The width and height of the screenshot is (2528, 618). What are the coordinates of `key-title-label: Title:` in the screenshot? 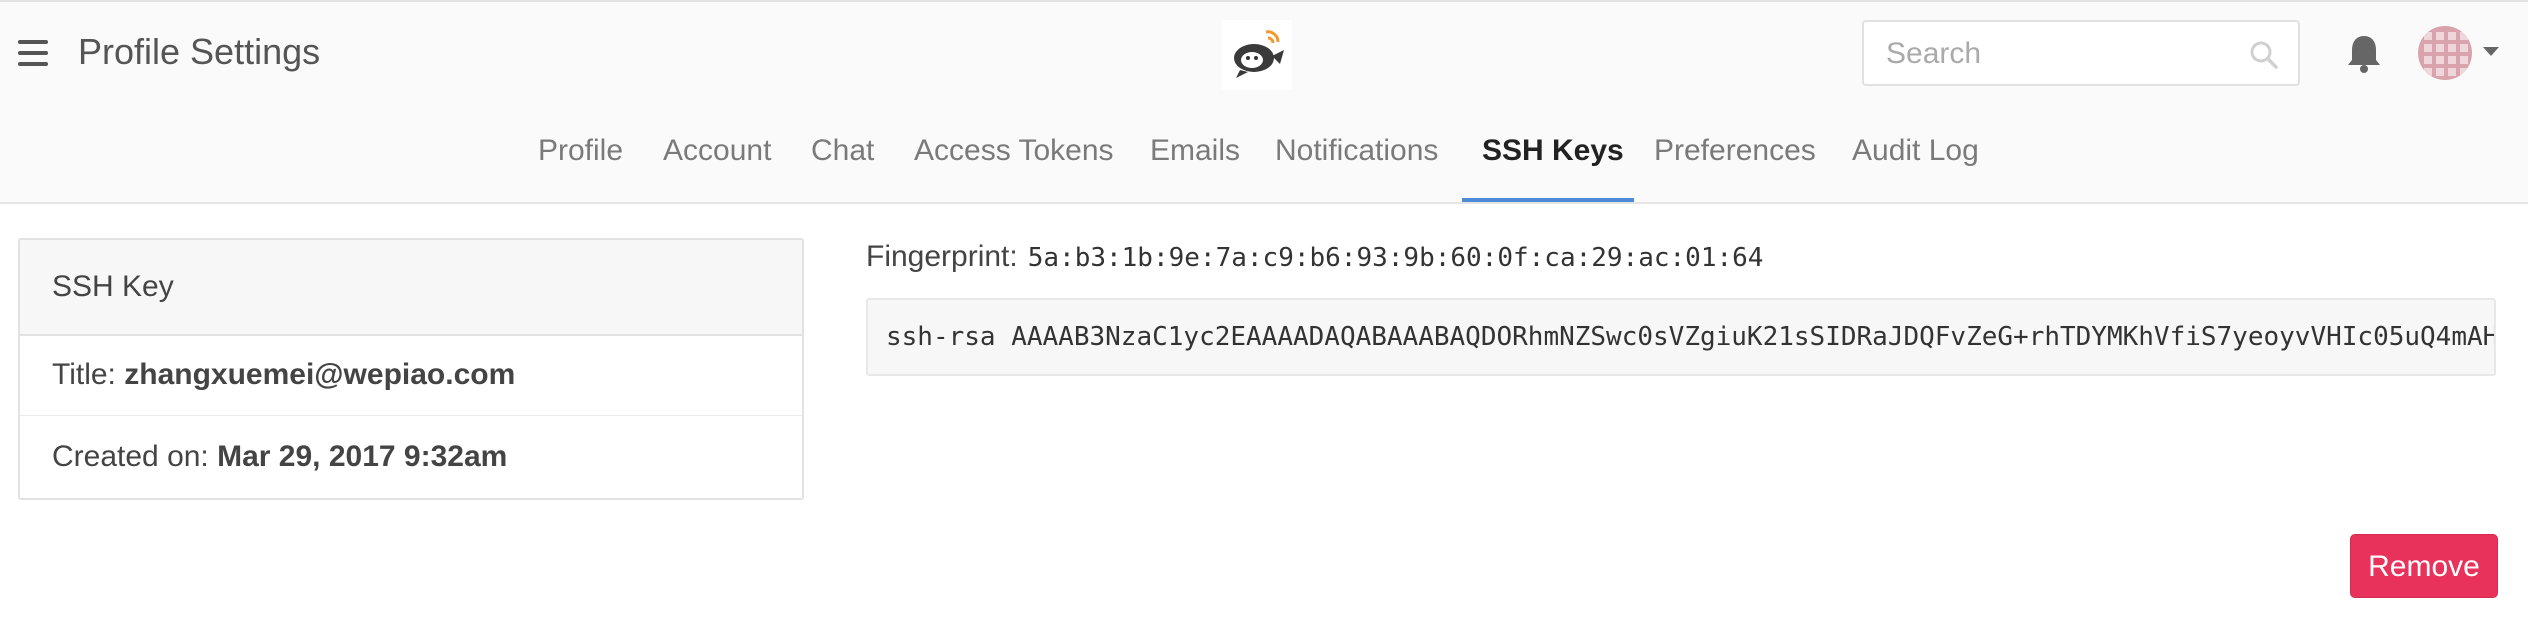 It's located at (84, 374).